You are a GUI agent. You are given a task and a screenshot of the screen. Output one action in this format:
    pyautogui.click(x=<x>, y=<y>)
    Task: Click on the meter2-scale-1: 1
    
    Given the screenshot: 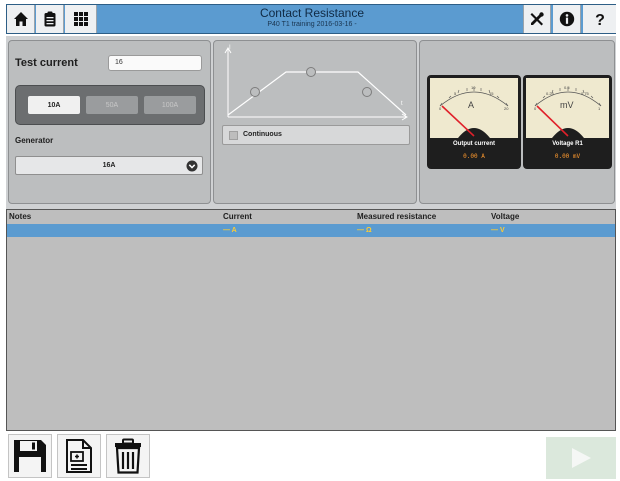 What is the action you would take?
    pyautogui.click(x=599, y=108)
    